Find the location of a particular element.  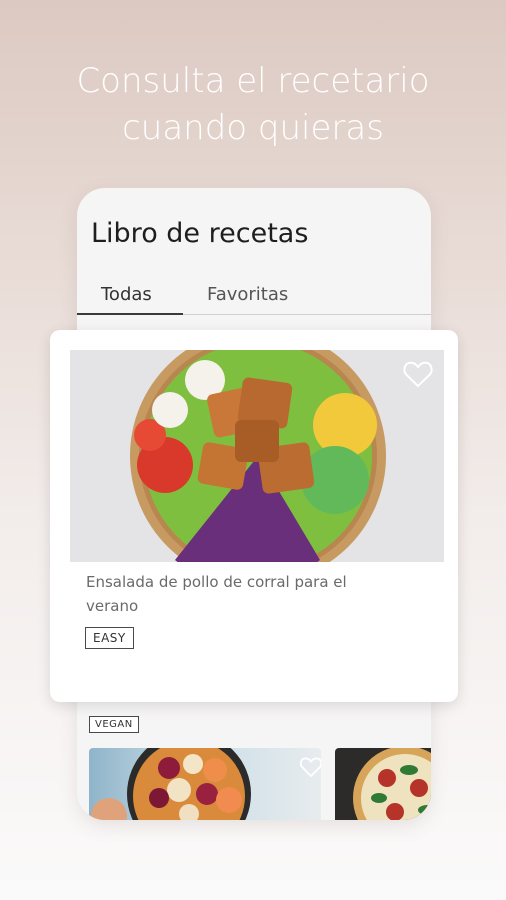

active-tab-indicator is located at coordinates (130, 314).